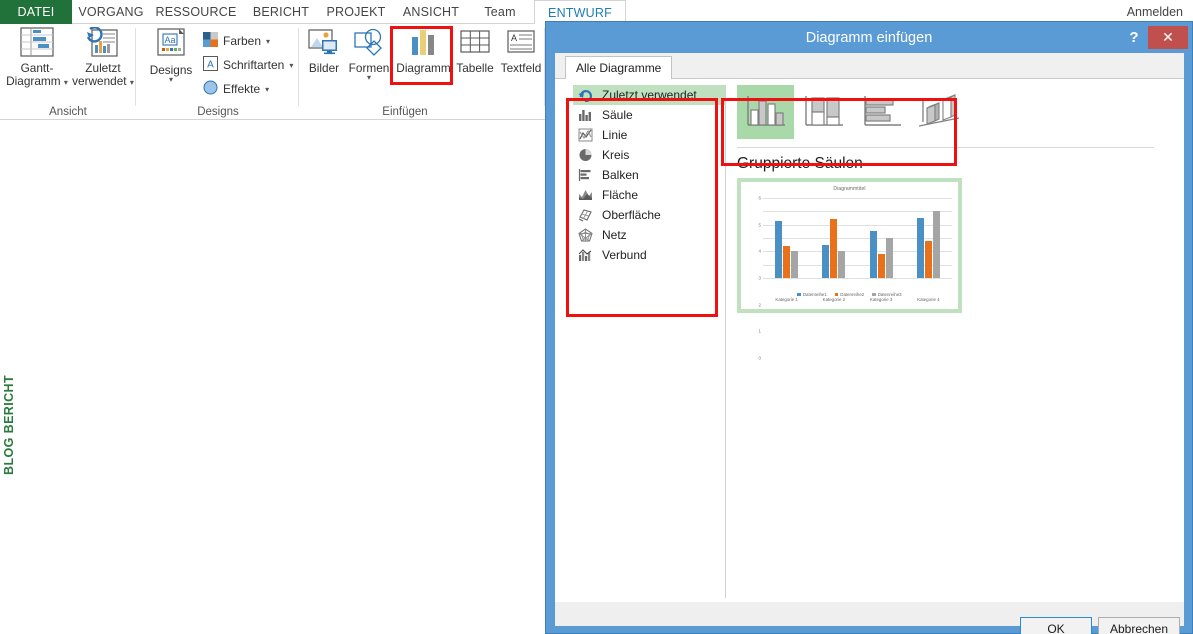  Describe the element at coordinates (103, 43) in the screenshot. I see `recently-used-view-icon` at that location.